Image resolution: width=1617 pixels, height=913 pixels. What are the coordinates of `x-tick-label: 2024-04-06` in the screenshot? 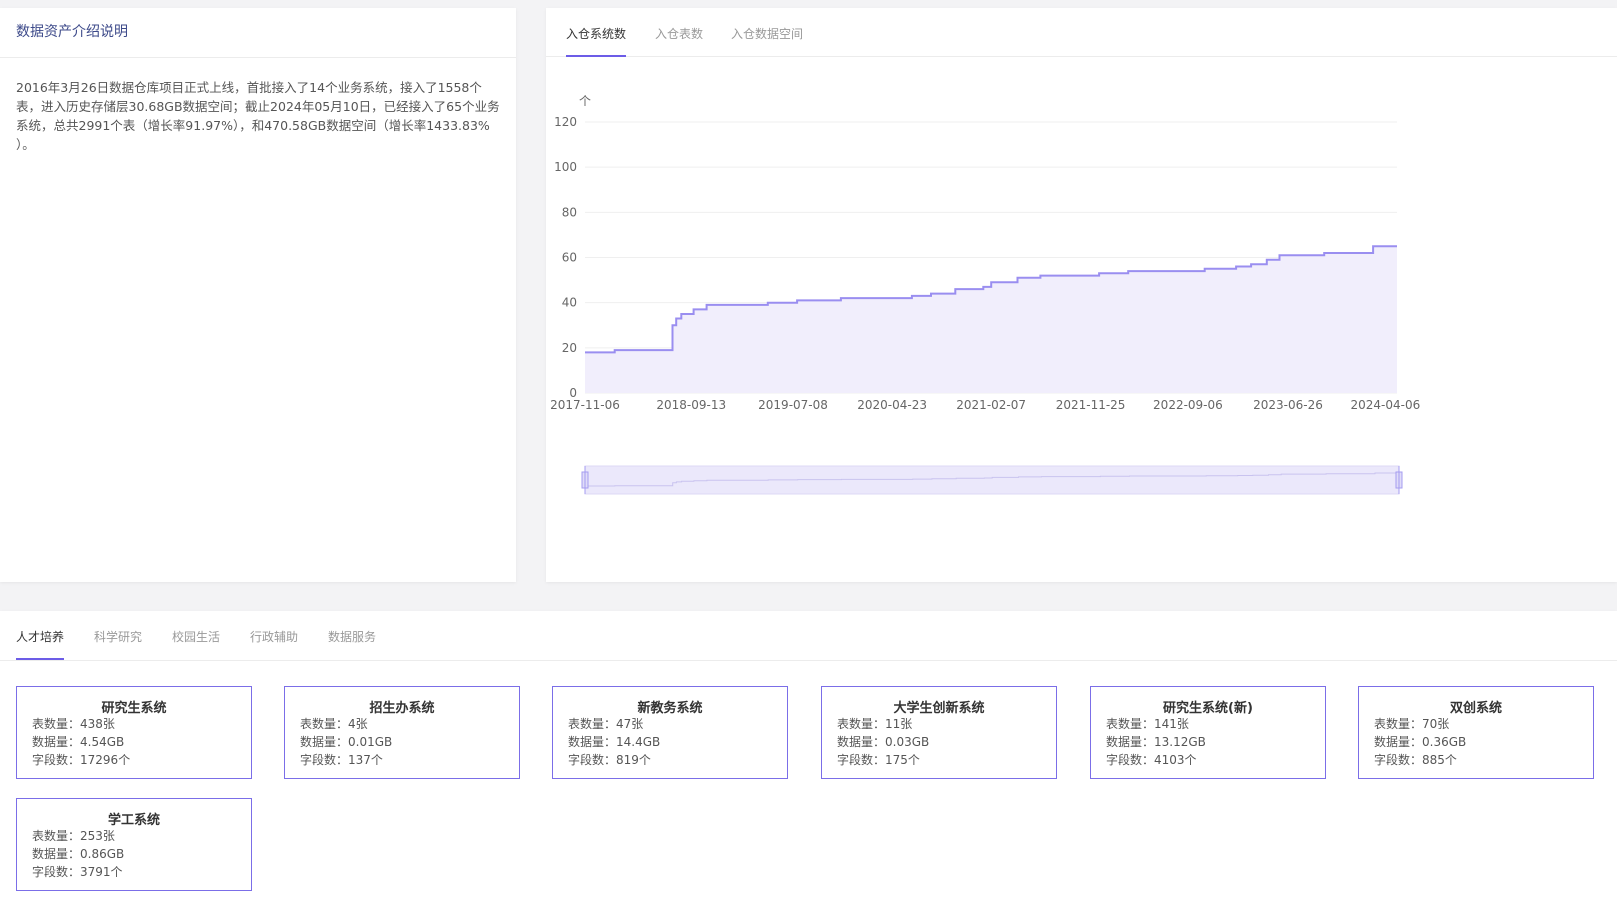 It's located at (1386, 405).